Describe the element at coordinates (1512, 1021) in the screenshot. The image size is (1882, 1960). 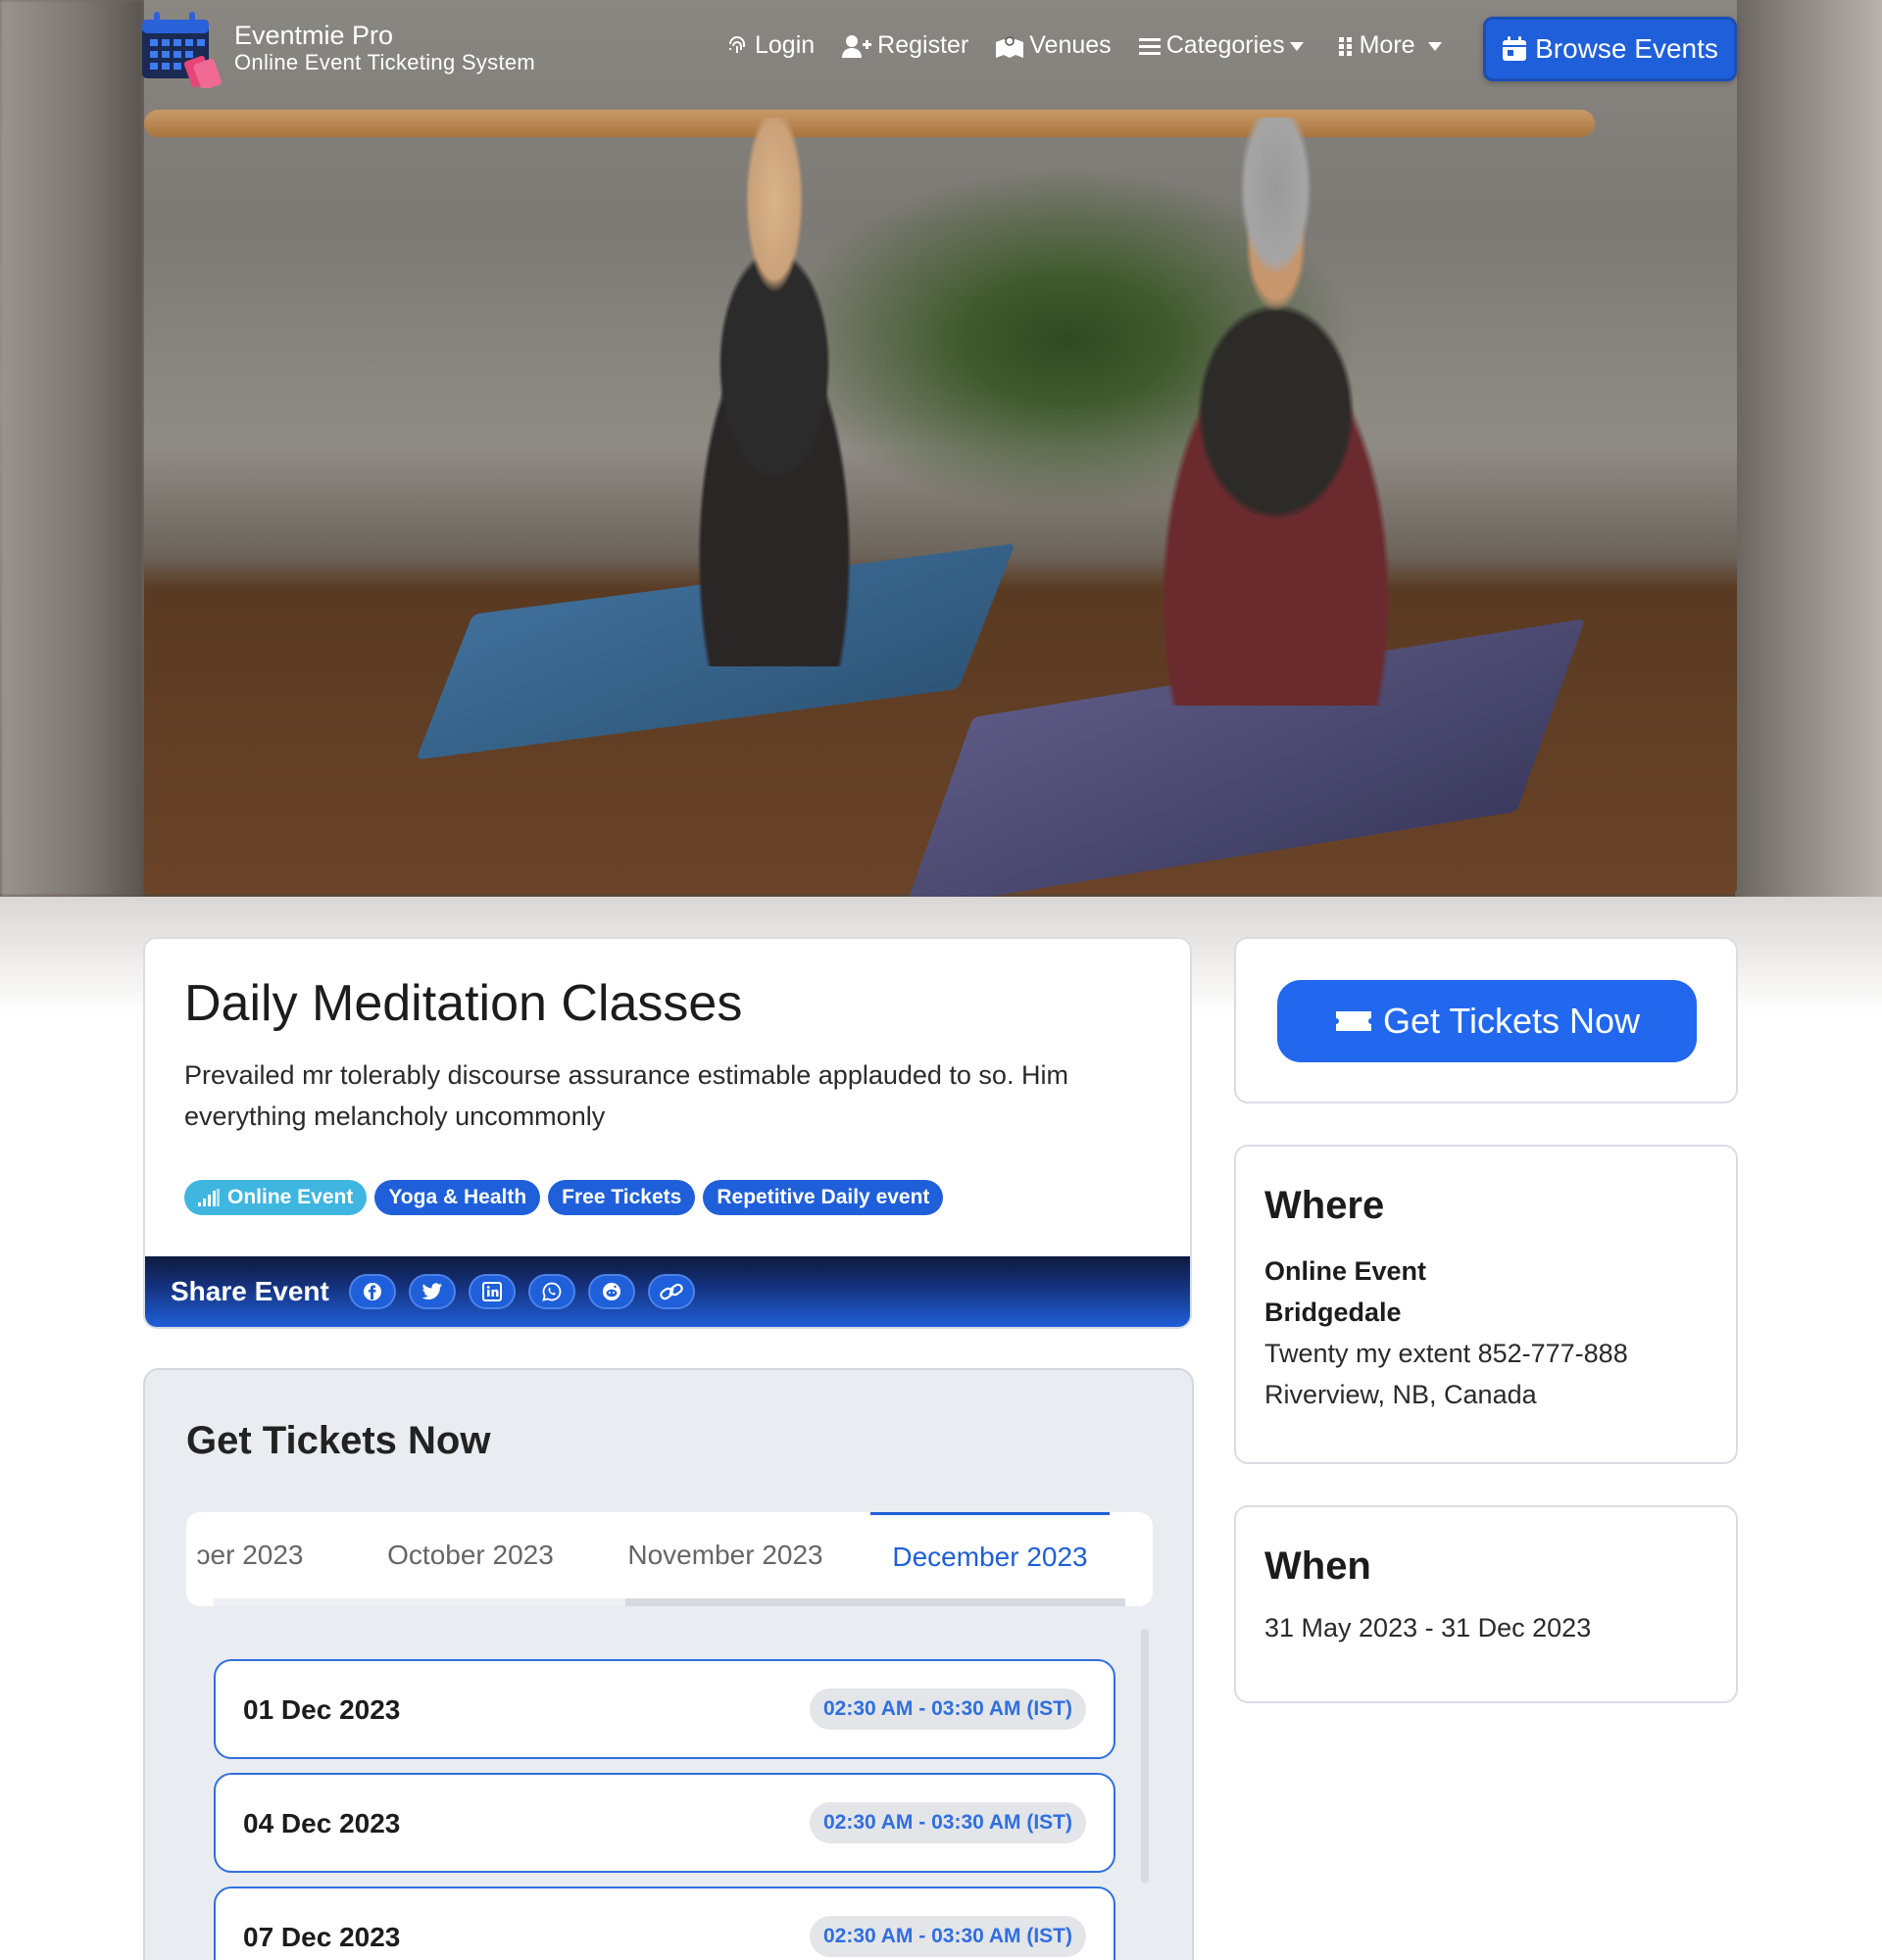
I see `get-tickets-label: Get Tickets Now` at that location.